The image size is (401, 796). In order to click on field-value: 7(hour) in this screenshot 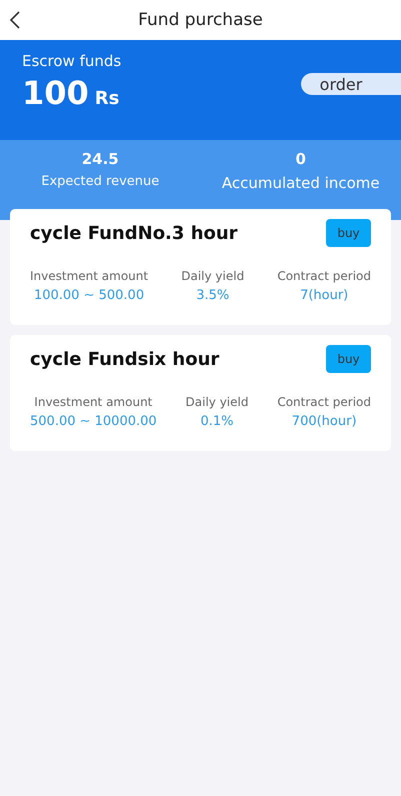, I will do `click(324, 295)`.